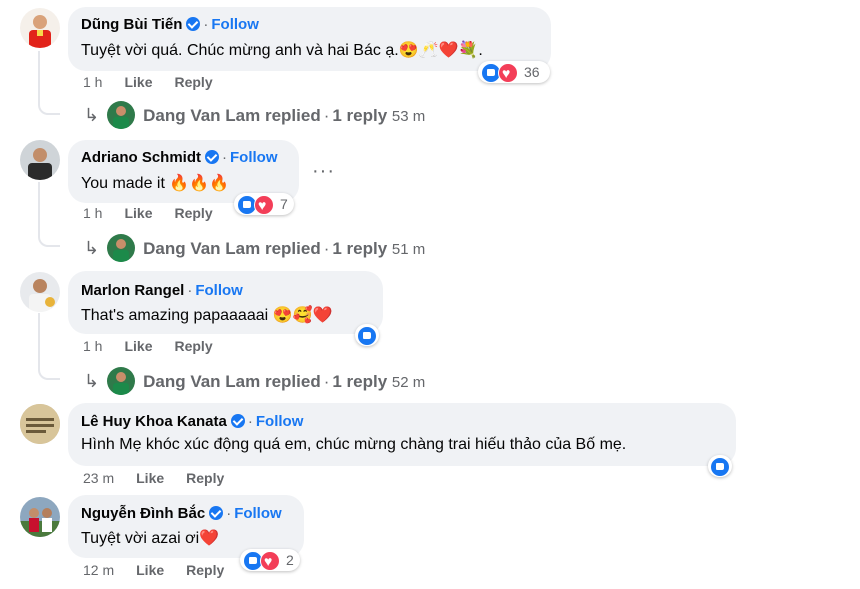 The image size is (860, 589). I want to click on reactions-summary: 36, so click(514, 72).